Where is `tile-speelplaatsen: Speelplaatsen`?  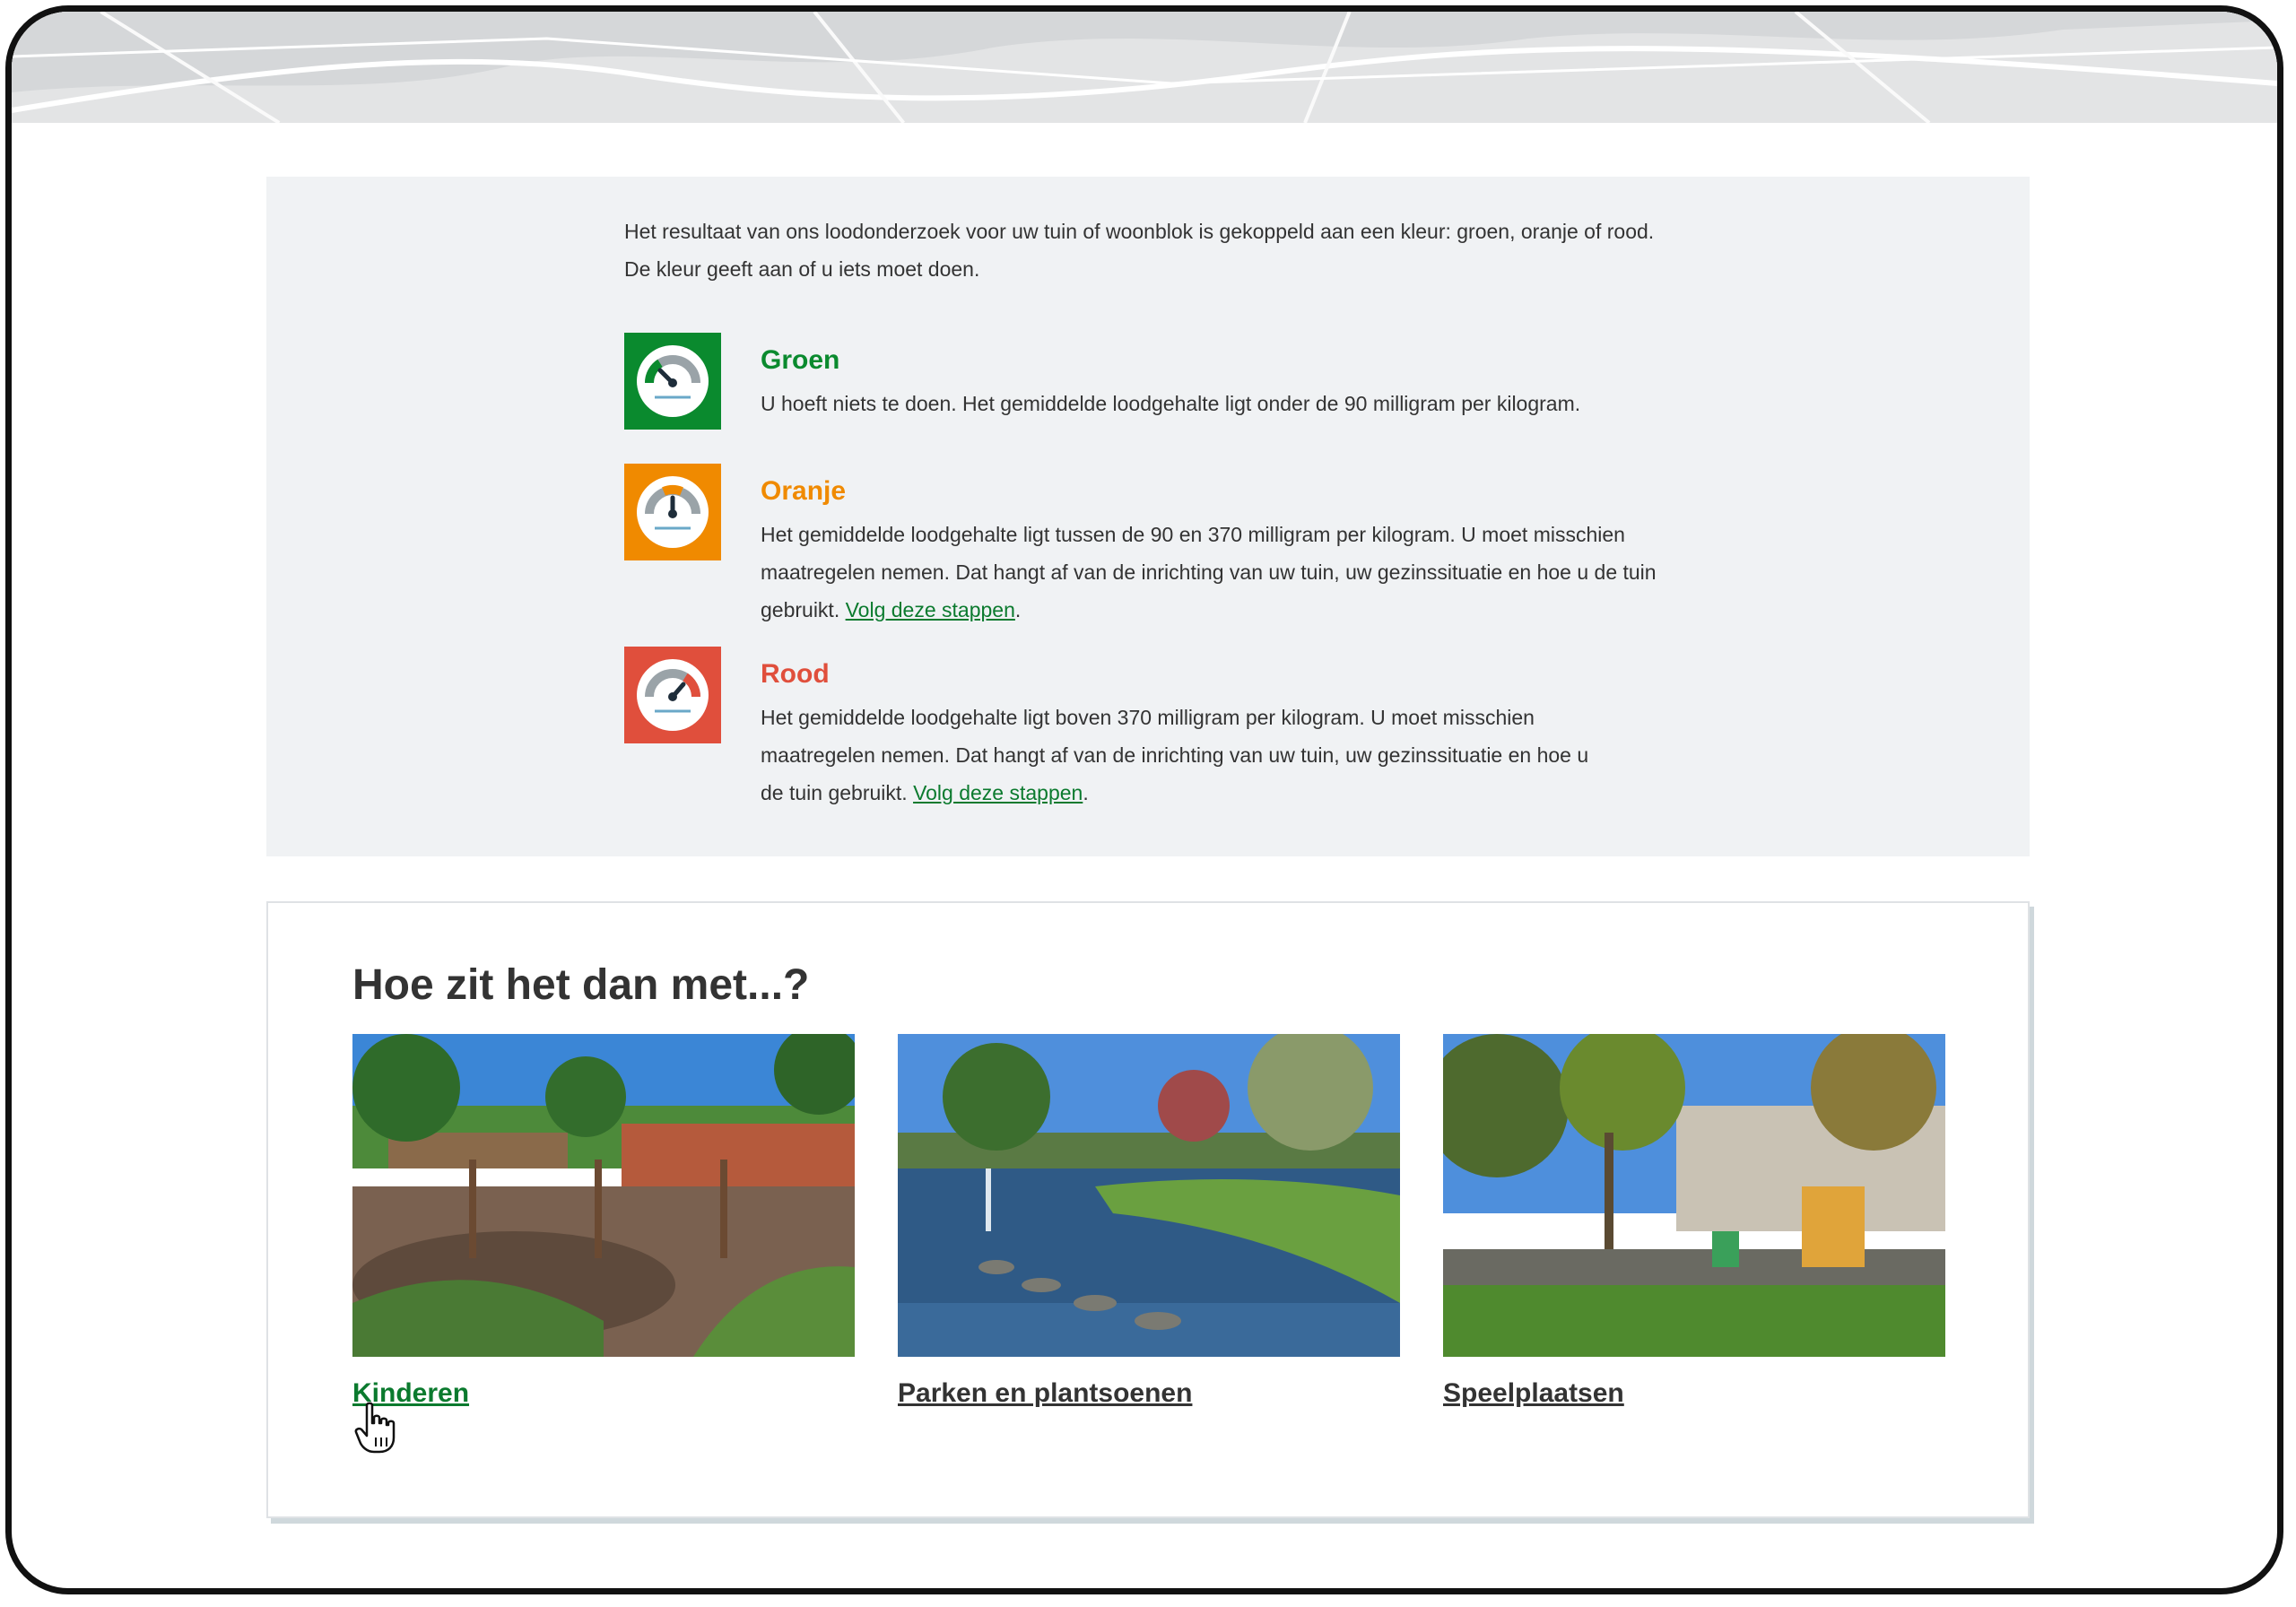
tile-speelplaatsen: Speelplaatsen is located at coordinates (1694, 1221).